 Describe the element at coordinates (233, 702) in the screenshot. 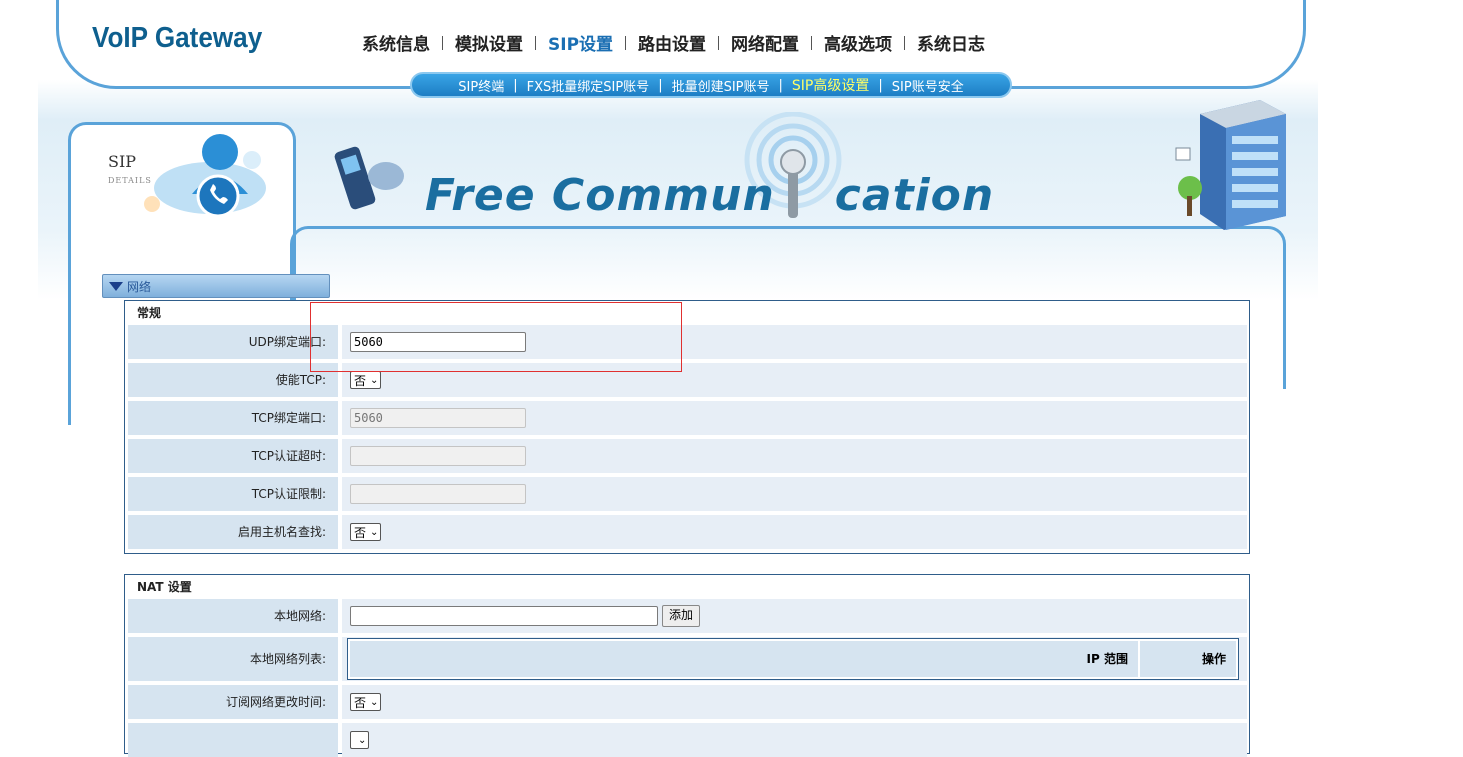

I see `subscribe-change-label: 订阅网络更改时间:` at that location.